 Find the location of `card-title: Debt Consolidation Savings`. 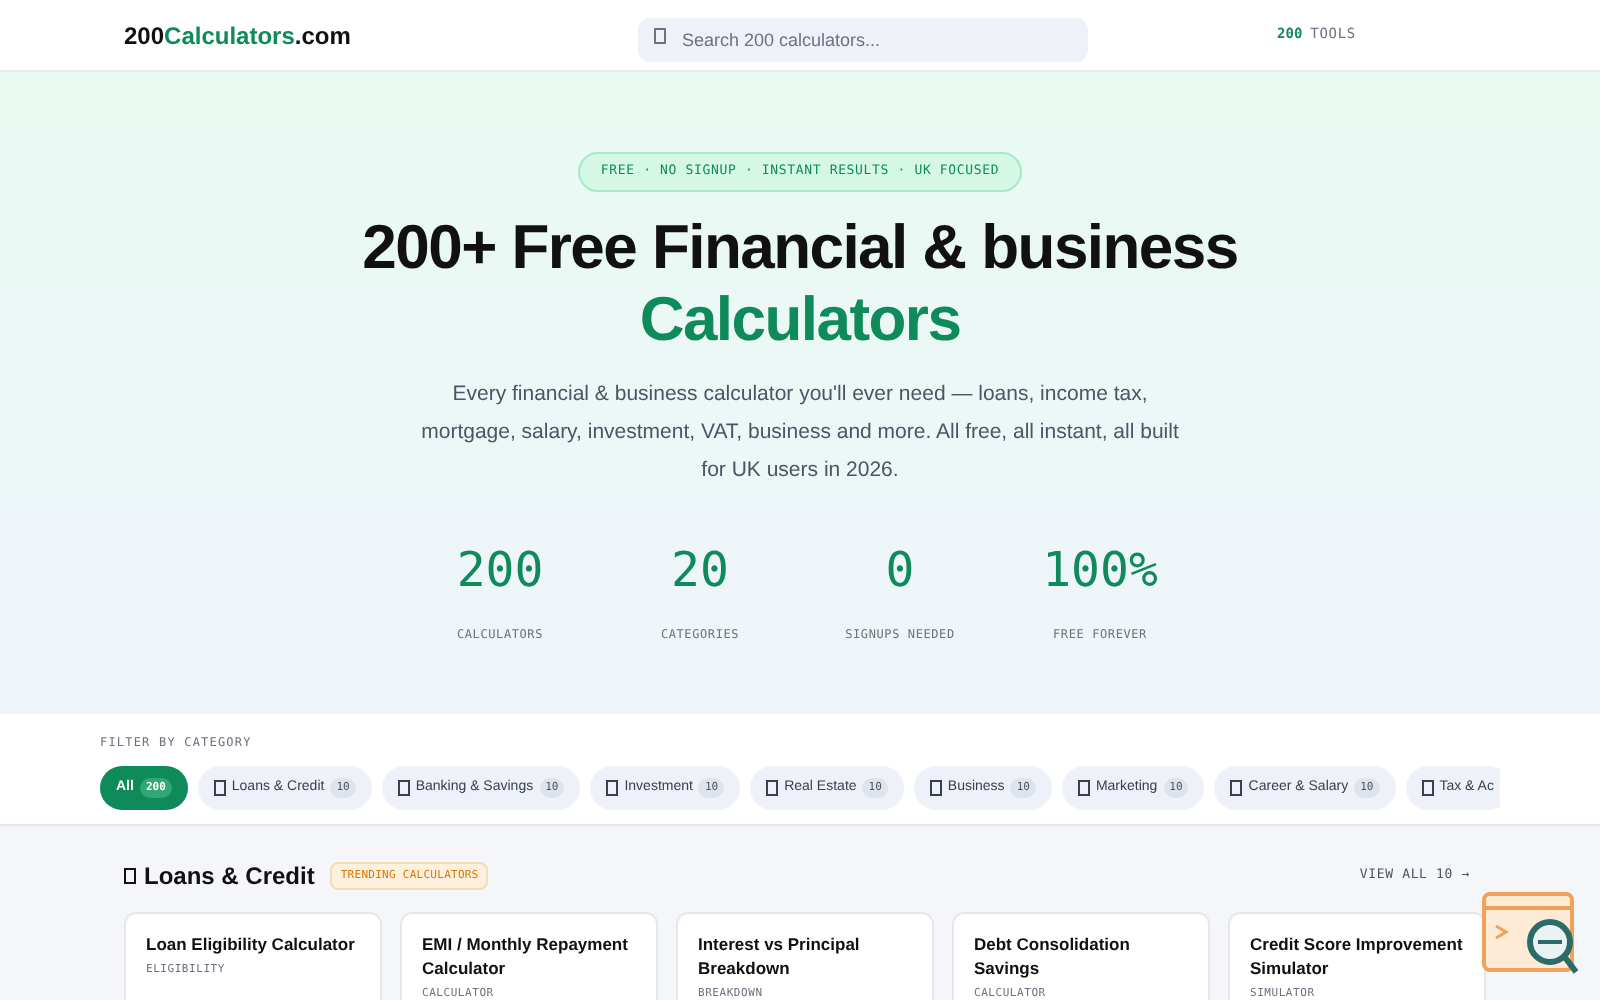

card-title: Debt Consolidation Savings is located at coordinates (1053, 956).